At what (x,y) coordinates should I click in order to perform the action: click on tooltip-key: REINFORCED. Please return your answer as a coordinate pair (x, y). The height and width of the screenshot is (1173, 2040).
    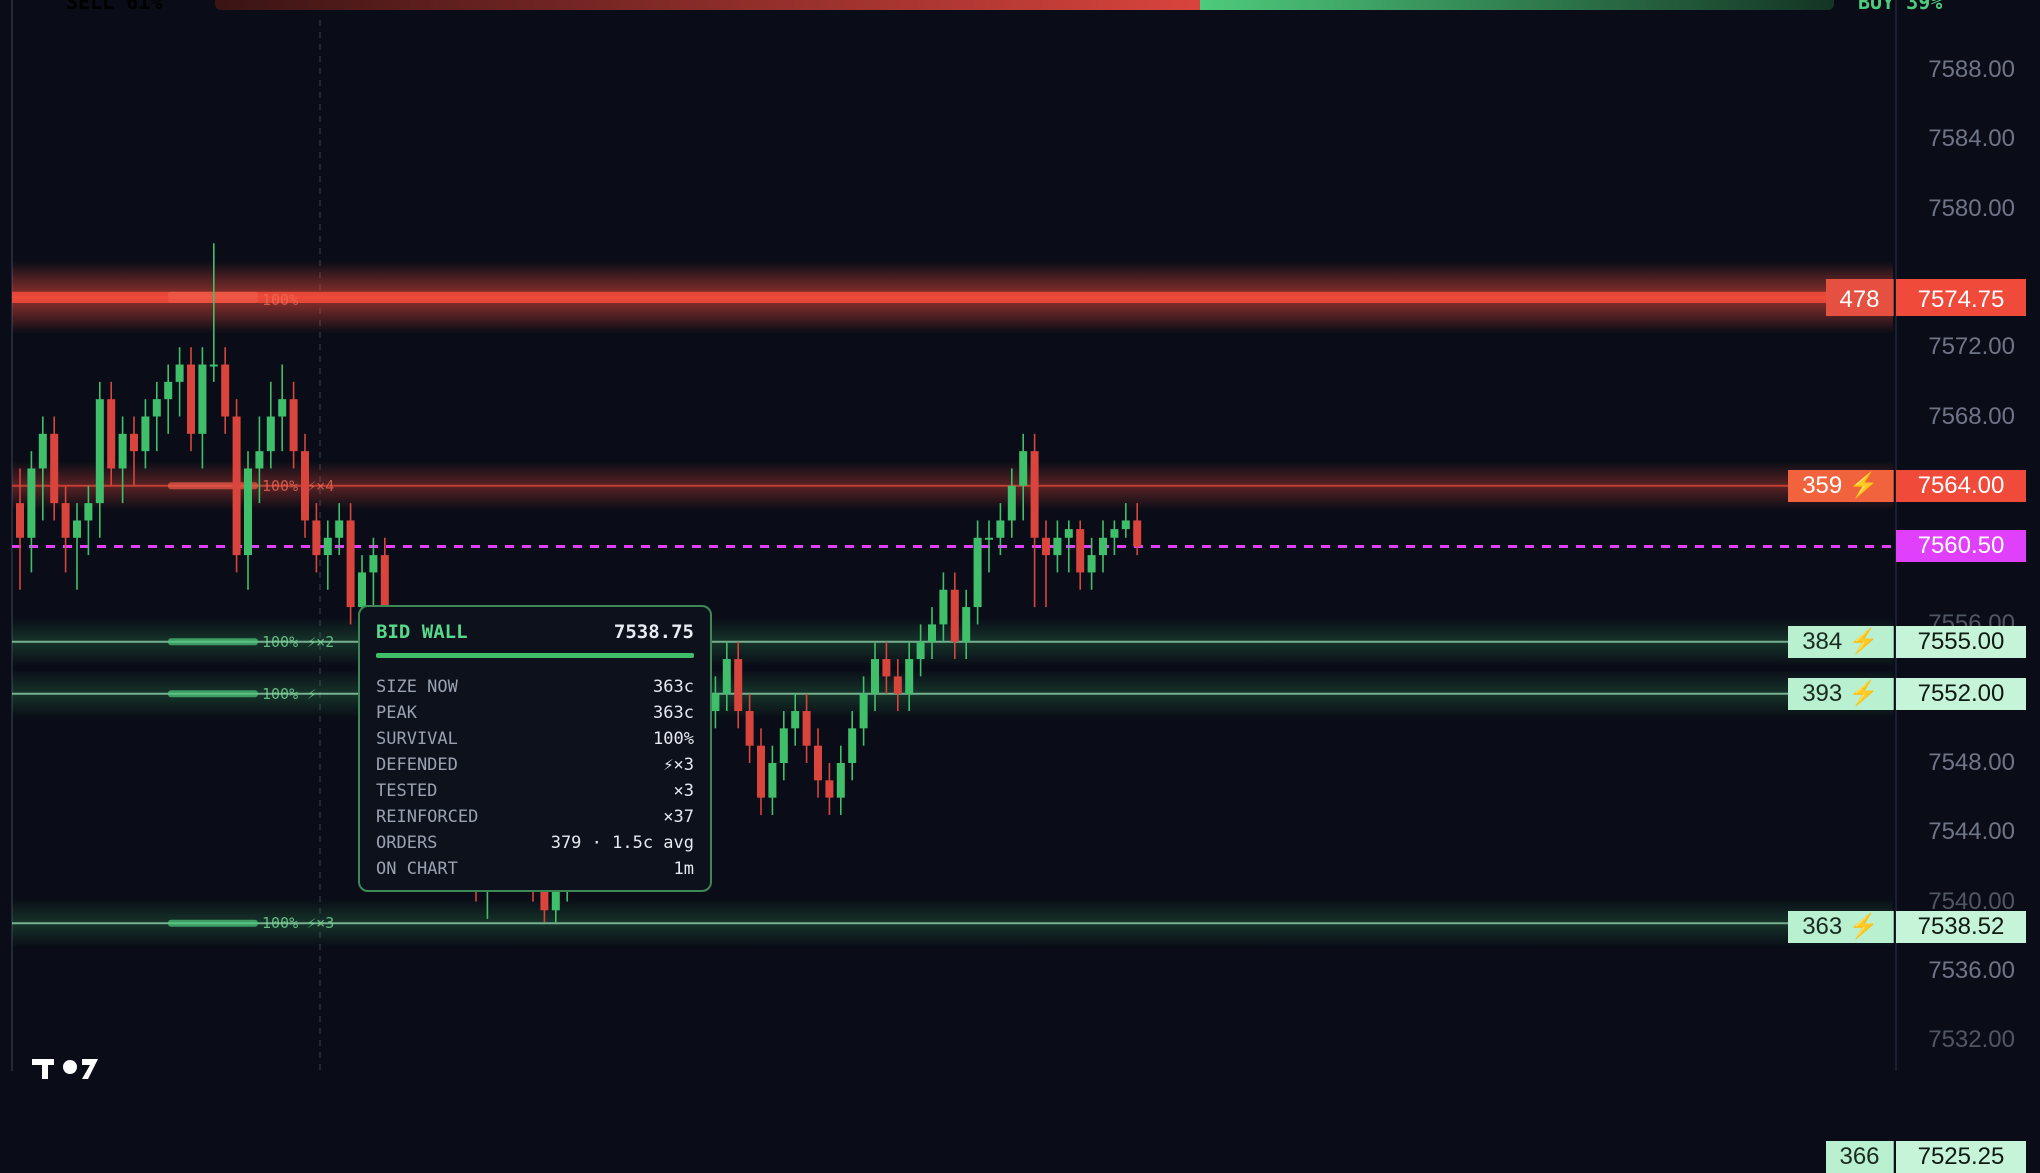
    Looking at the image, I should click on (427, 817).